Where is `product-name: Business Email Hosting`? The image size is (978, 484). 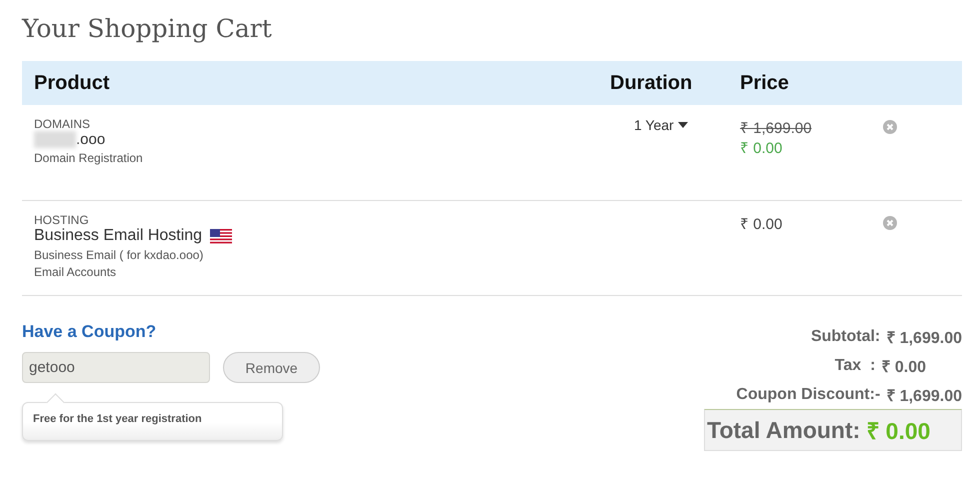
product-name: Business Email Hosting is located at coordinates (118, 236).